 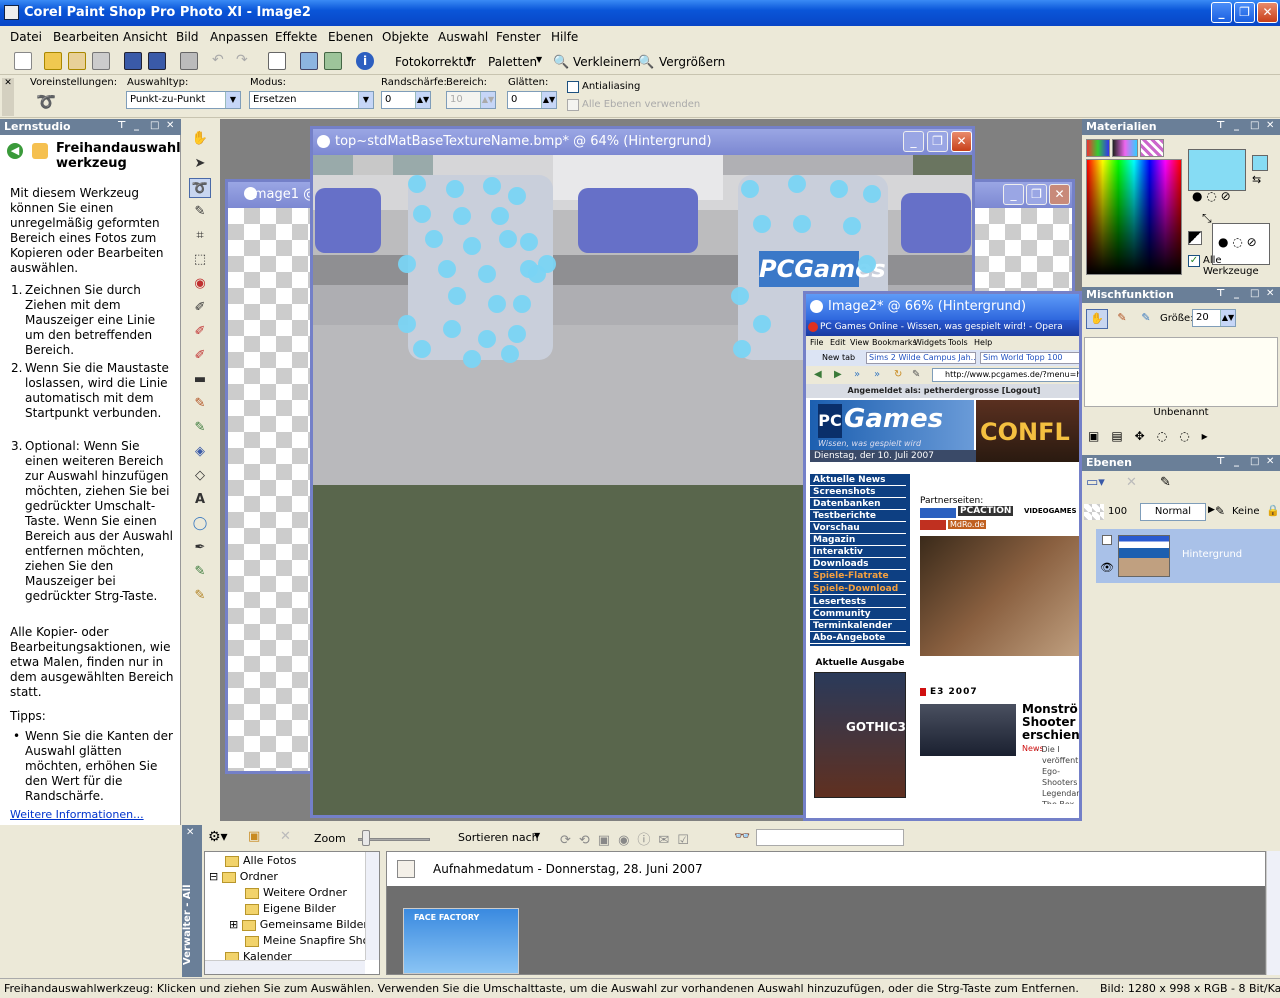 What do you see at coordinates (916, 374) in the screenshot?
I see `edit-icon: ✎` at bounding box center [916, 374].